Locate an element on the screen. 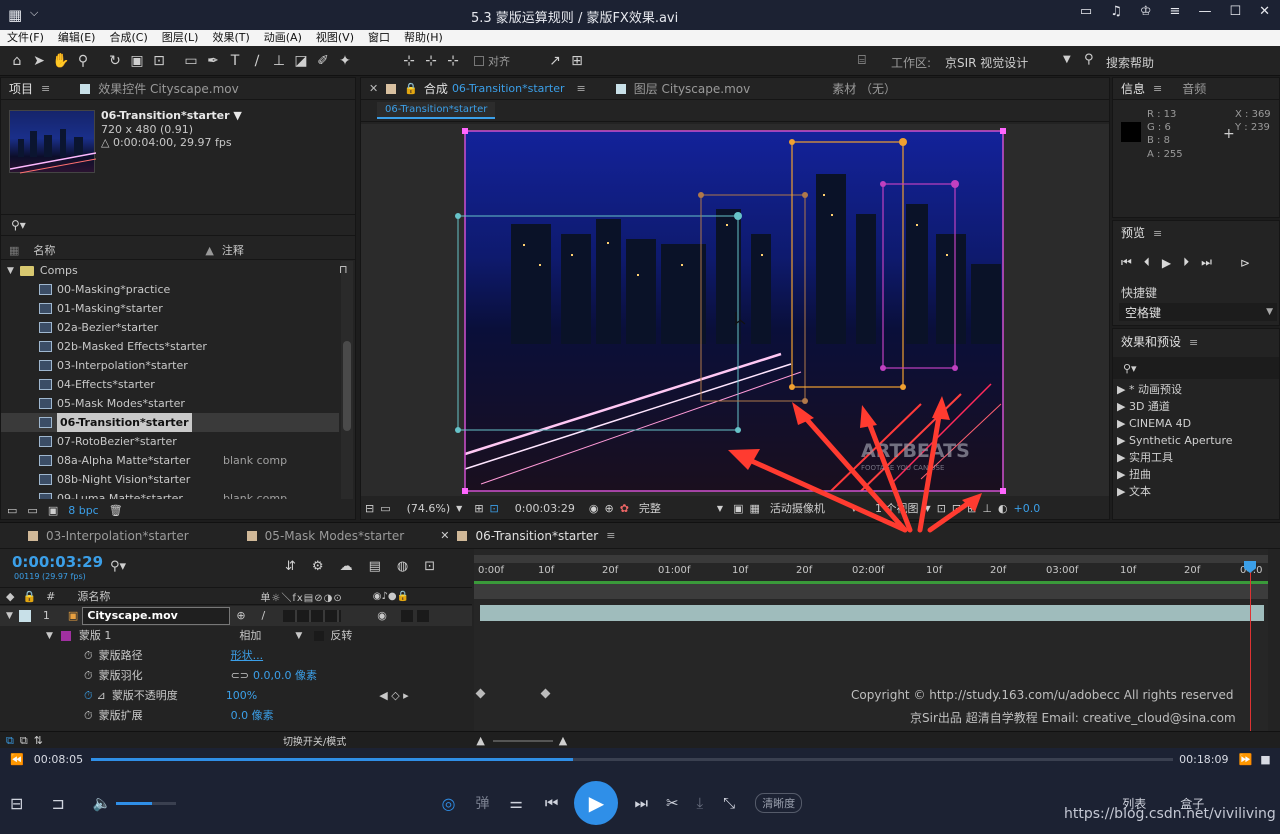 The height and width of the screenshot is (834, 1280). list-item: 07-RotoBezier*starter is located at coordinates (170, 441).